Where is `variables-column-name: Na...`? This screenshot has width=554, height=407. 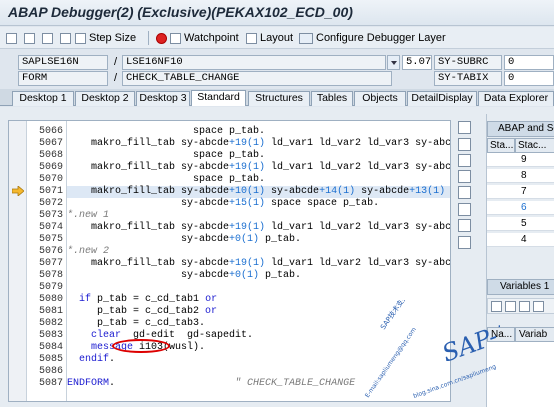 variables-column-name: Na... is located at coordinates (501, 334).